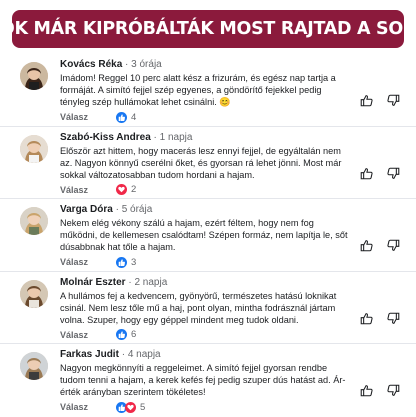 Image resolution: width=416 pixels, height=417 pixels. I want to click on commenter-name: Kovács Réka, so click(91, 64).